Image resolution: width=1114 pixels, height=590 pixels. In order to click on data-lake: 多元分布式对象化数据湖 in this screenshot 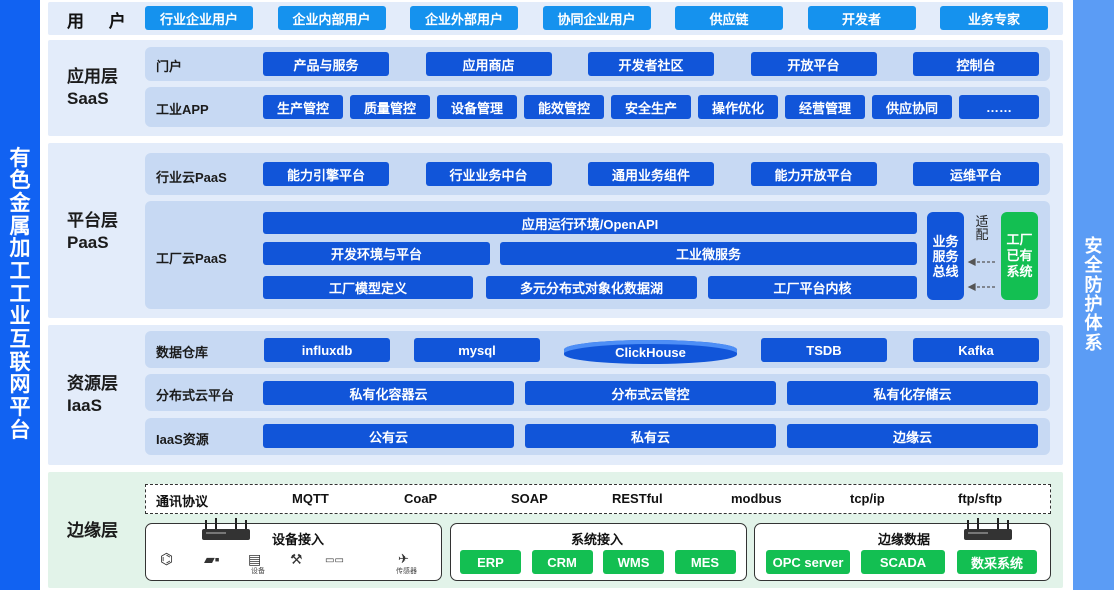, I will do `click(591, 287)`.